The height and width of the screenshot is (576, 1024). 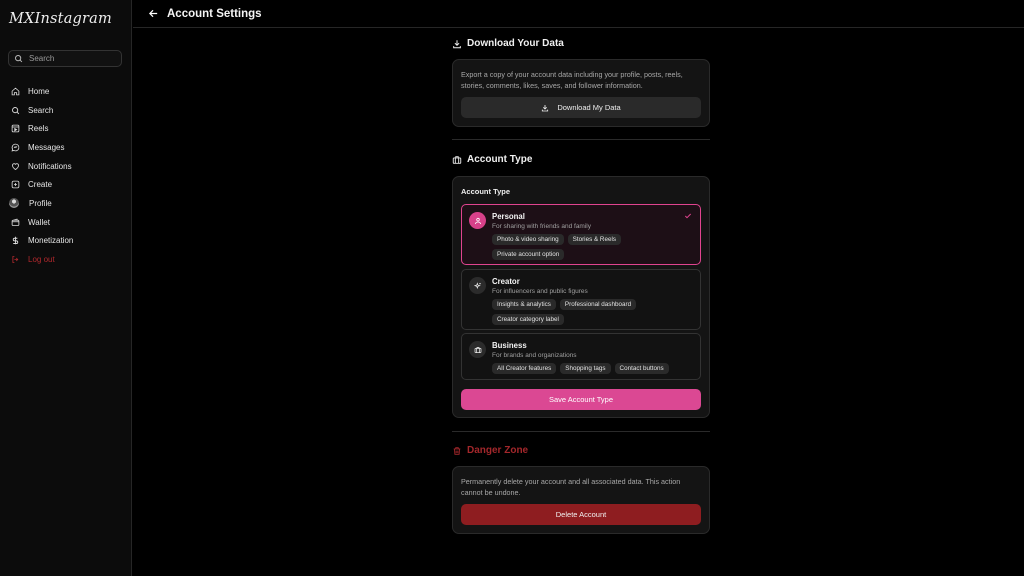 What do you see at coordinates (65, 147) in the screenshot?
I see `sidebar-item-messages: Messages` at bounding box center [65, 147].